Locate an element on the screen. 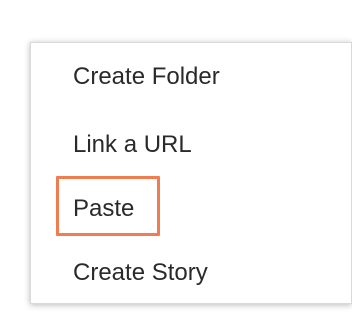 The width and height of the screenshot is (352, 318). menu-item-paste: Paste is located at coordinates (103, 209).